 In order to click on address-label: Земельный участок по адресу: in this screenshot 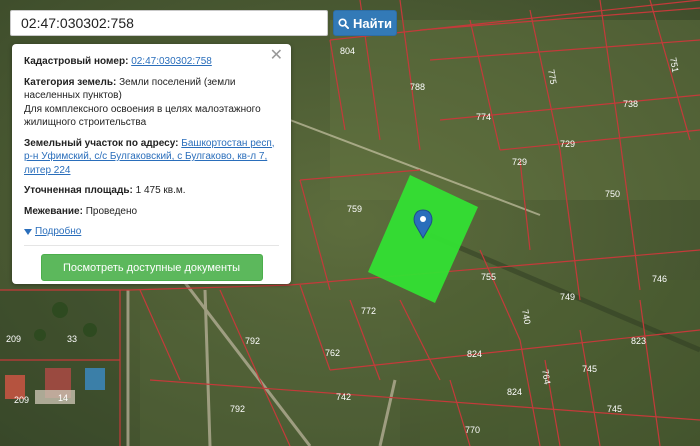, I will do `click(101, 143)`.